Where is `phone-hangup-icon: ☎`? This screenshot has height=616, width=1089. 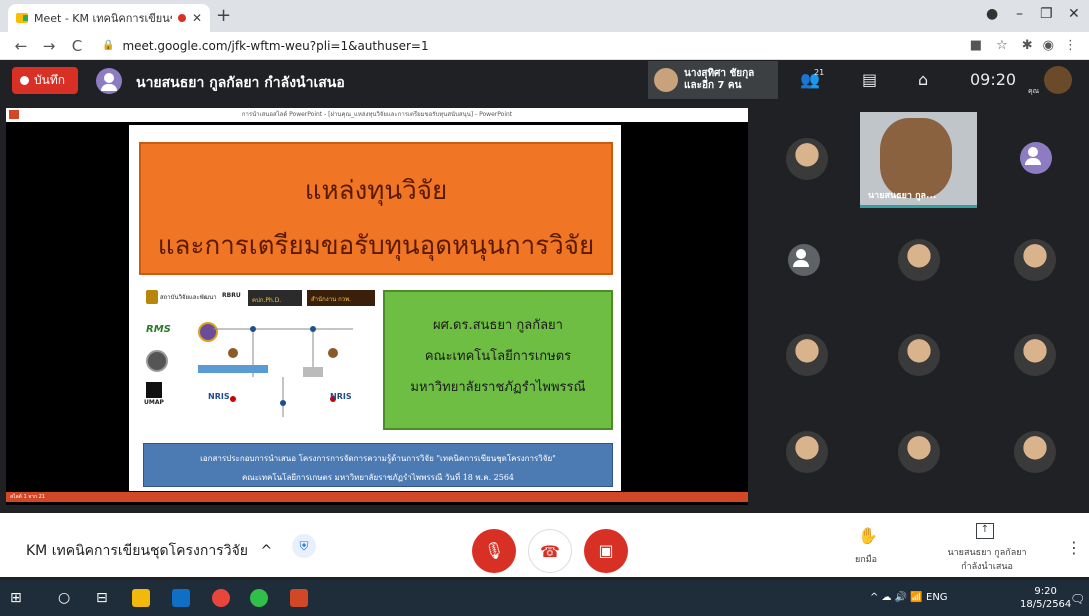 phone-hangup-icon: ☎ is located at coordinates (550, 551).